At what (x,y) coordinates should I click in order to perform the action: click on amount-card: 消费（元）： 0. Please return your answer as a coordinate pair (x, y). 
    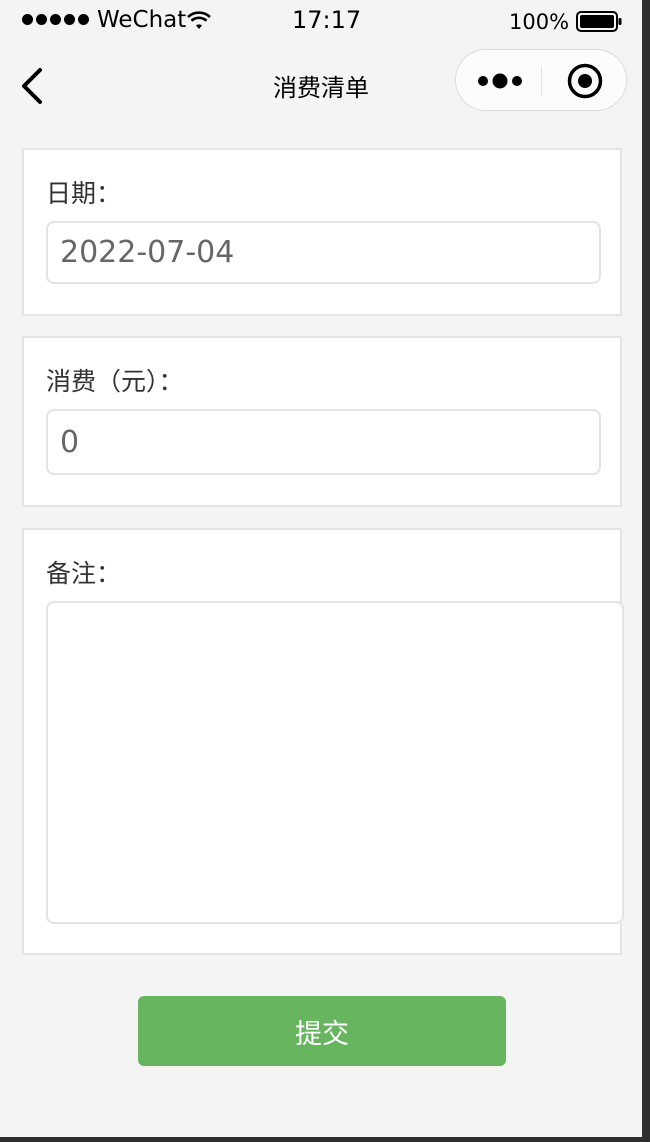
    Looking at the image, I should click on (322, 421).